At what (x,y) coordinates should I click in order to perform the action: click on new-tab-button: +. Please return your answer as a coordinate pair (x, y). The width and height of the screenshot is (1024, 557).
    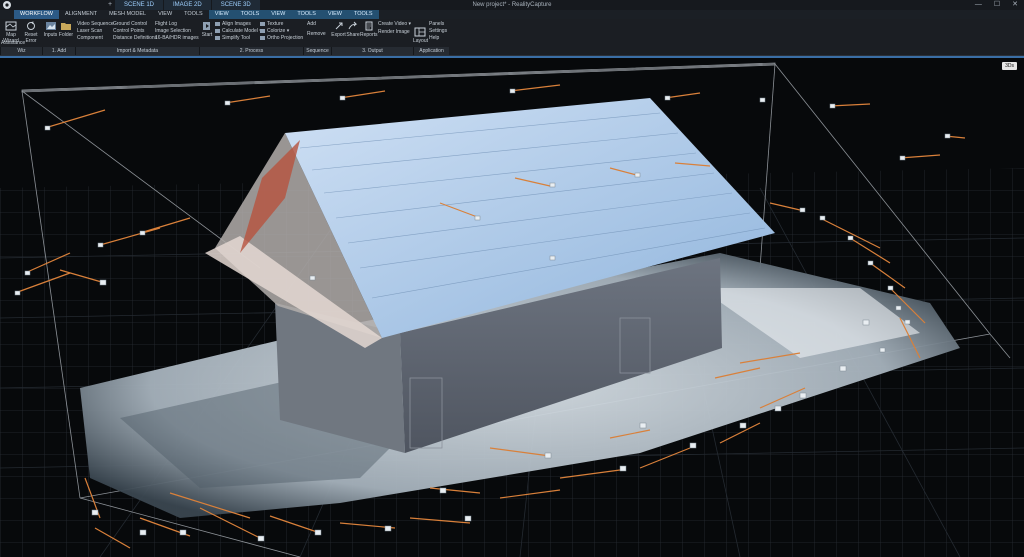
    Looking at the image, I should click on (110, 5).